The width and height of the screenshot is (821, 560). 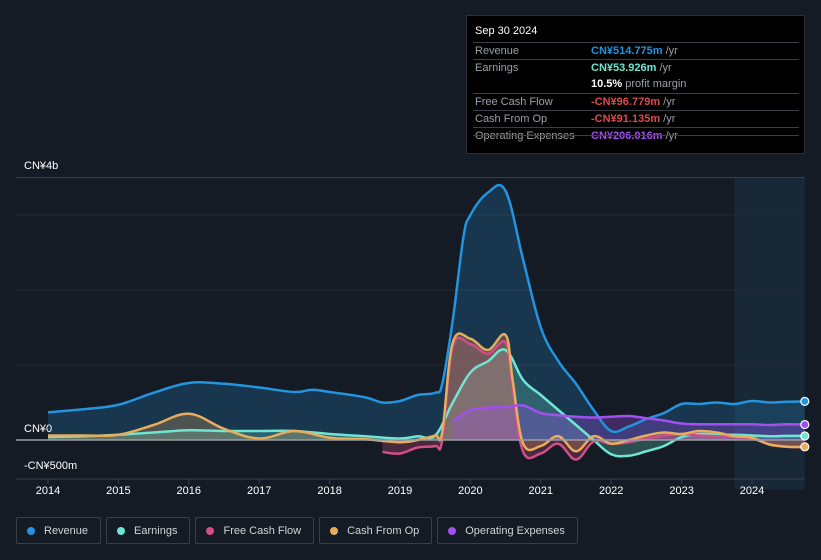 What do you see at coordinates (681, 491) in the screenshot?
I see `x-tick-label: 2023` at bounding box center [681, 491].